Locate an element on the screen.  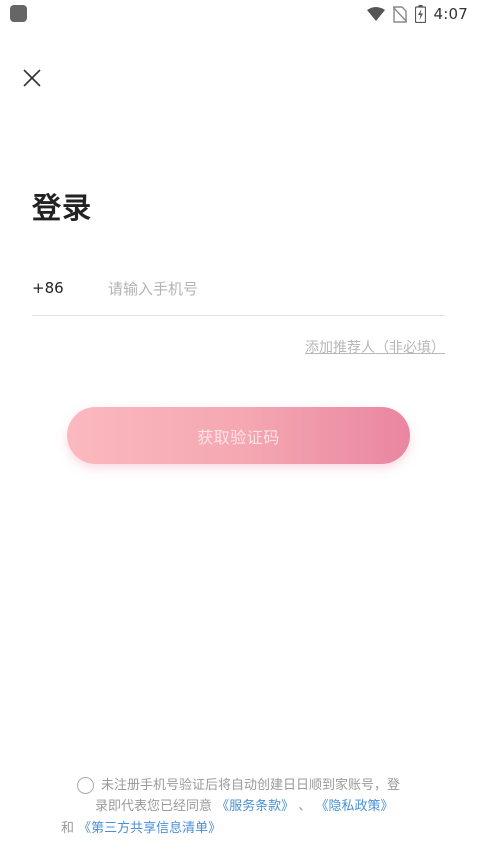
status-icons: 4:07 is located at coordinates (417, 14).